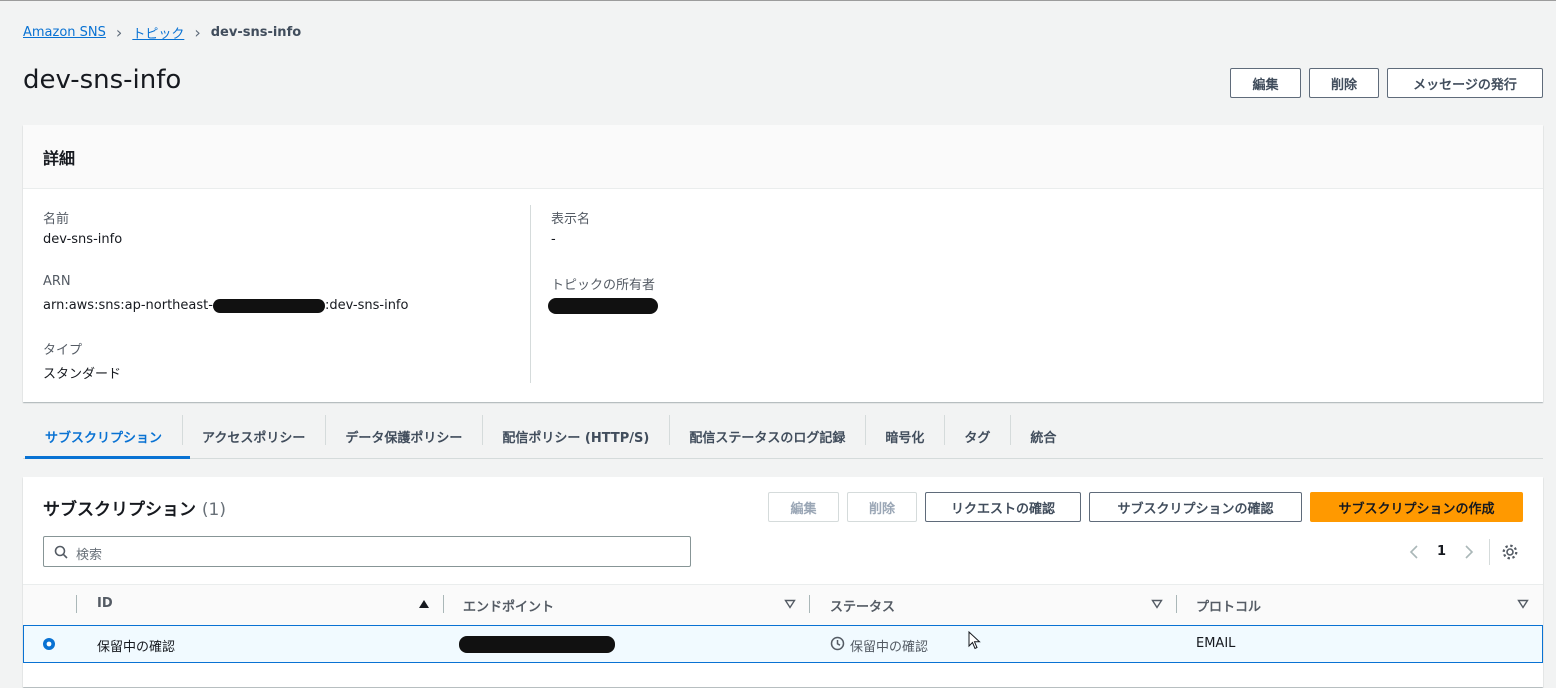 The height and width of the screenshot is (688, 1556). I want to click on pagination-divider, so click(1489, 552).